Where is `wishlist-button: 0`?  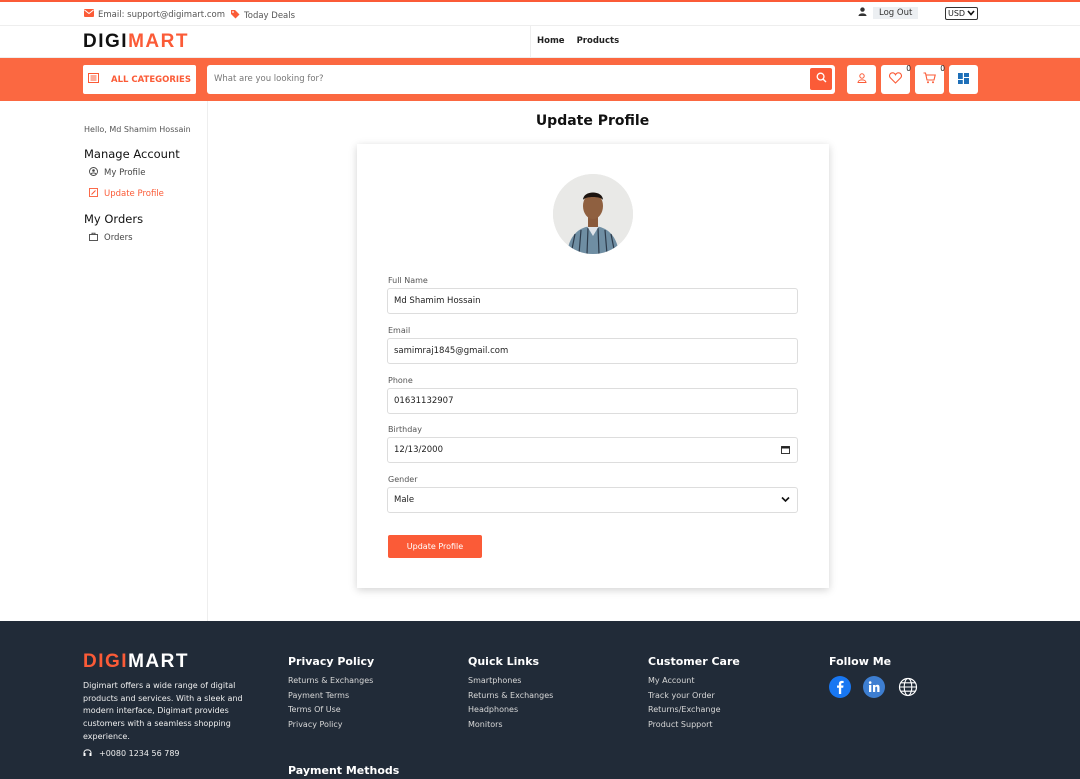
wishlist-button: 0 is located at coordinates (896, 79).